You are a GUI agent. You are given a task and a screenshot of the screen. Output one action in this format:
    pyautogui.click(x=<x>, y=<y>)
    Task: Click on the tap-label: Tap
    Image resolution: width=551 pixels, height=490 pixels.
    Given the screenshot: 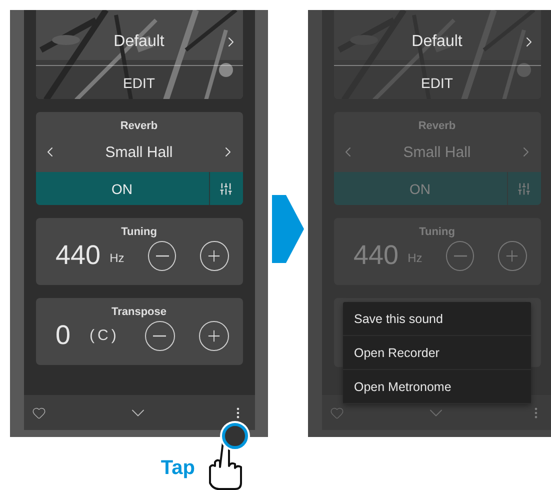 What is the action you would take?
    pyautogui.click(x=177, y=469)
    